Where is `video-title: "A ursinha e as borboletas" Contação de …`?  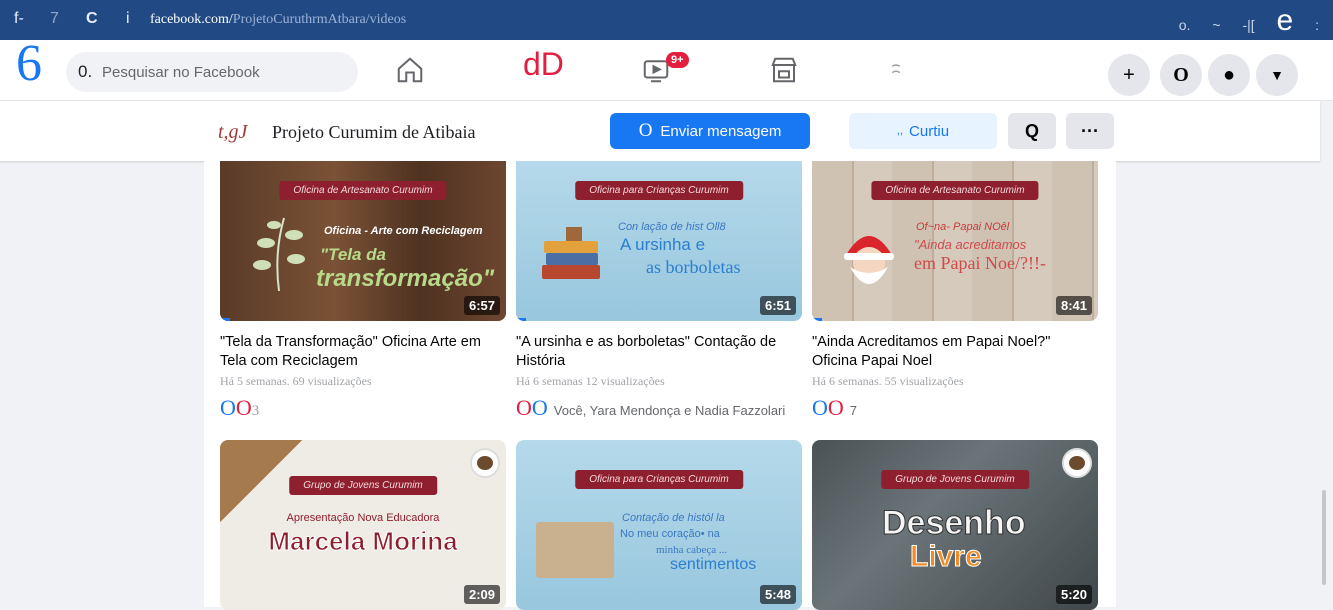 video-title: "A ursinha e as borboletas" Contação de … is located at coordinates (659, 352).